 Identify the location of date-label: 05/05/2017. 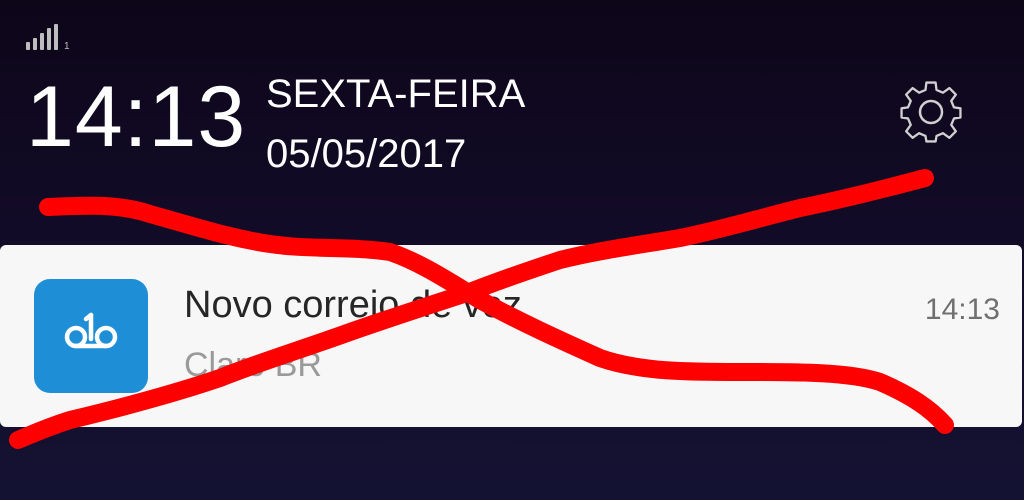
(366, 154).